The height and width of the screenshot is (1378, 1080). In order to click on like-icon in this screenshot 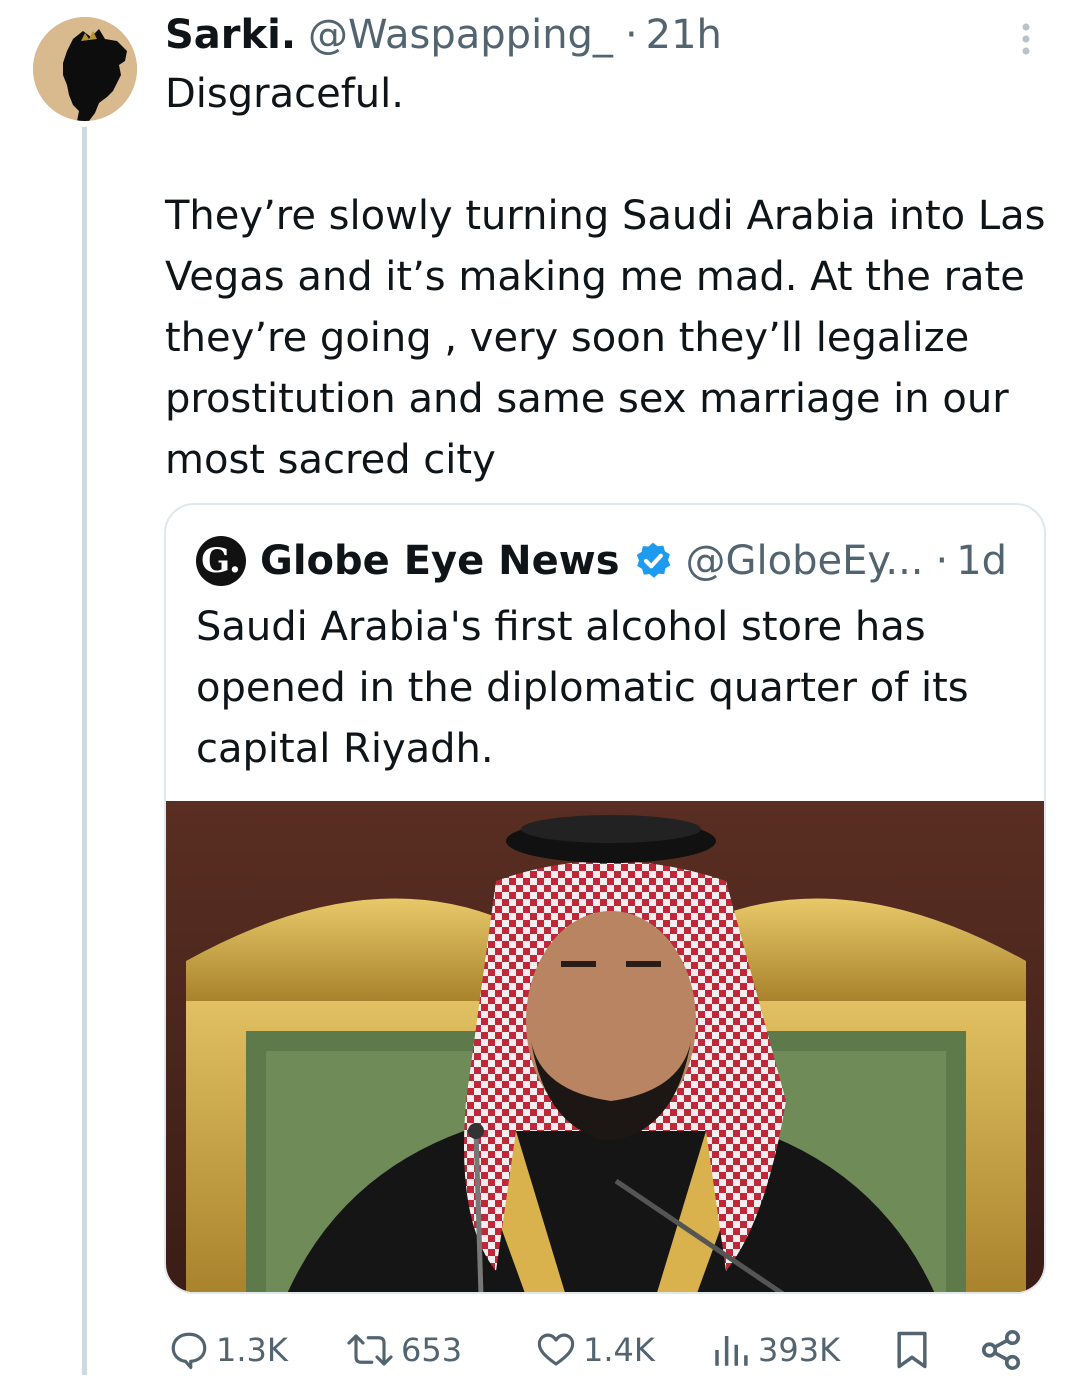, I will do `click(556, 1349)`.